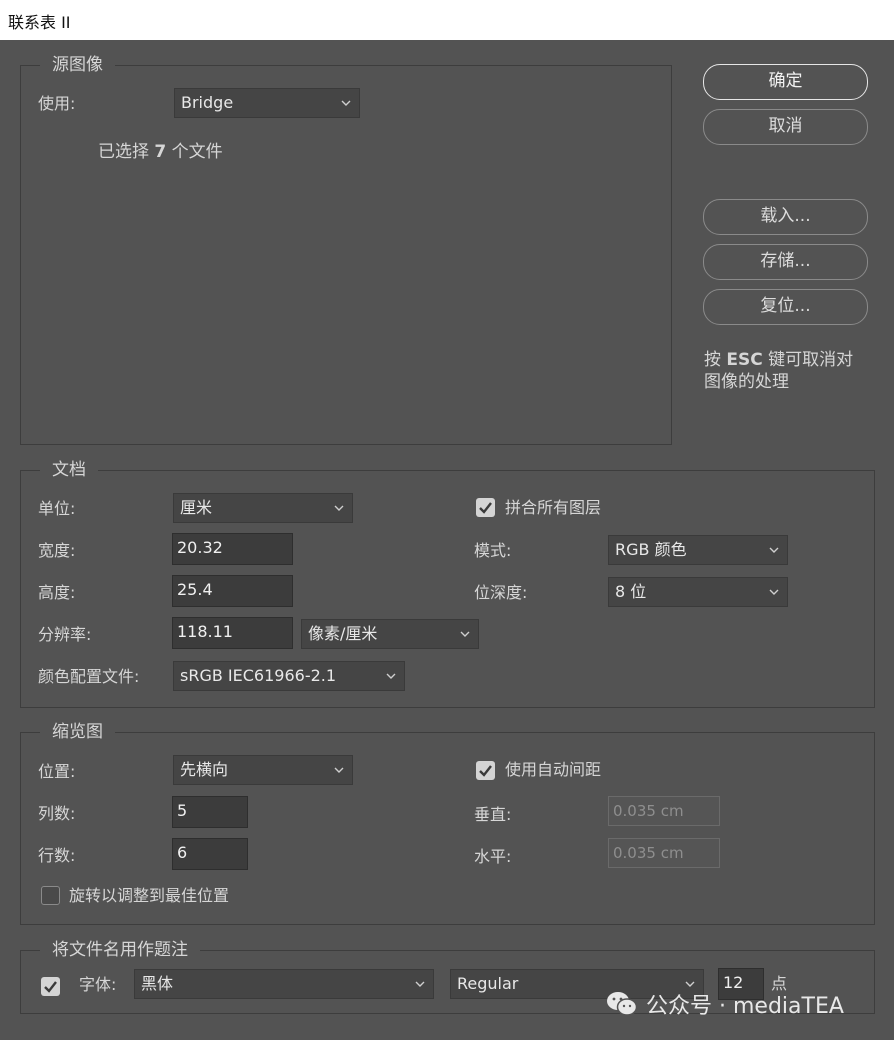  I want to click on rotate-best-fit-label: 旋转以调整到最佳位置, so click(149, 895).